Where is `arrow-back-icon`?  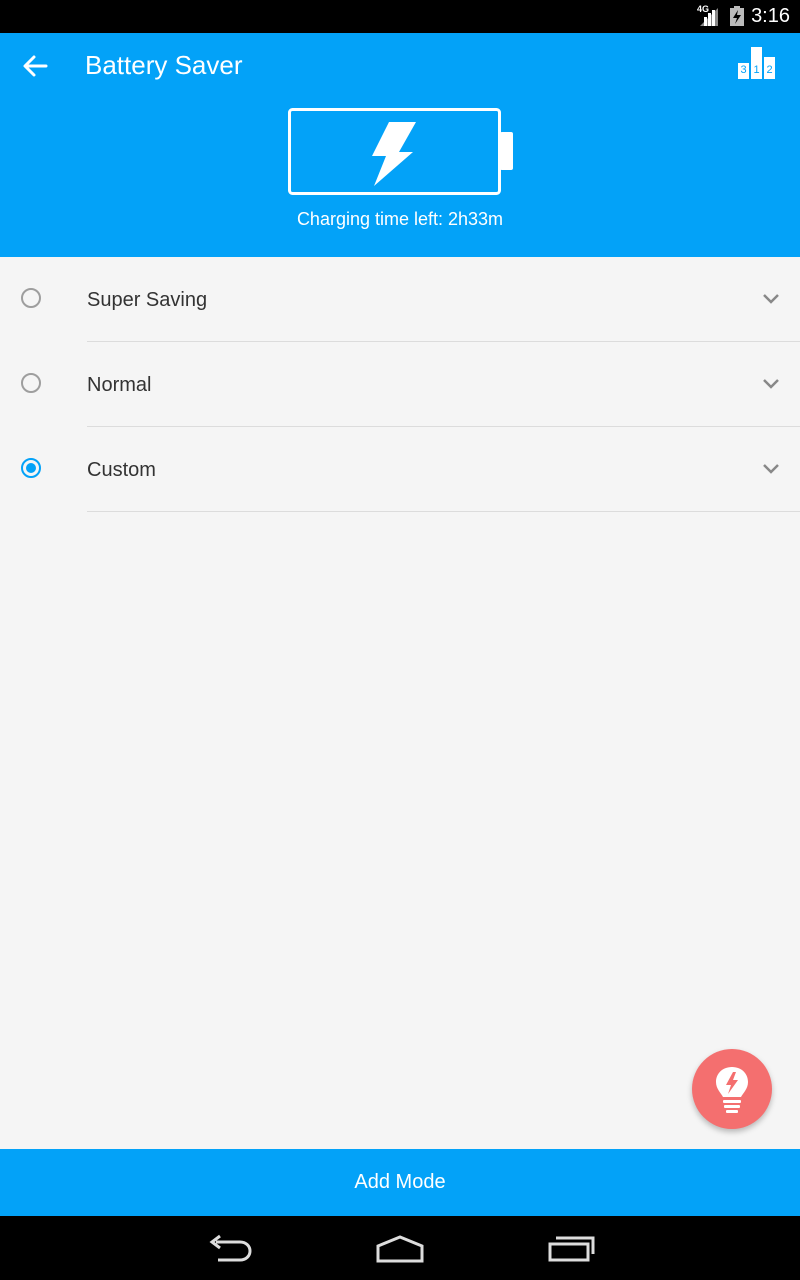 arrow-back-icon is located at coordinates (35, 66).